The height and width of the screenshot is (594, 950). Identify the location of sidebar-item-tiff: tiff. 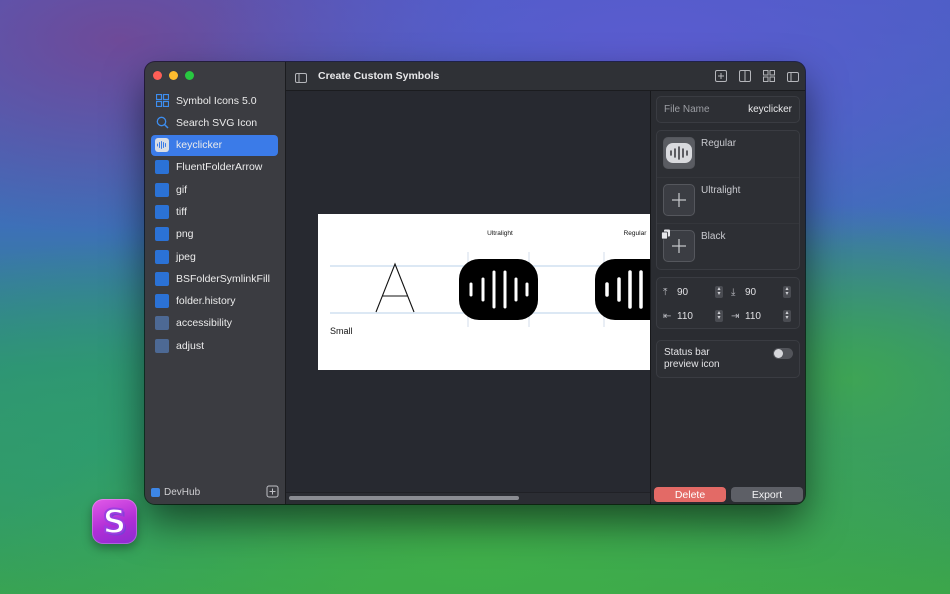
(214, 211).